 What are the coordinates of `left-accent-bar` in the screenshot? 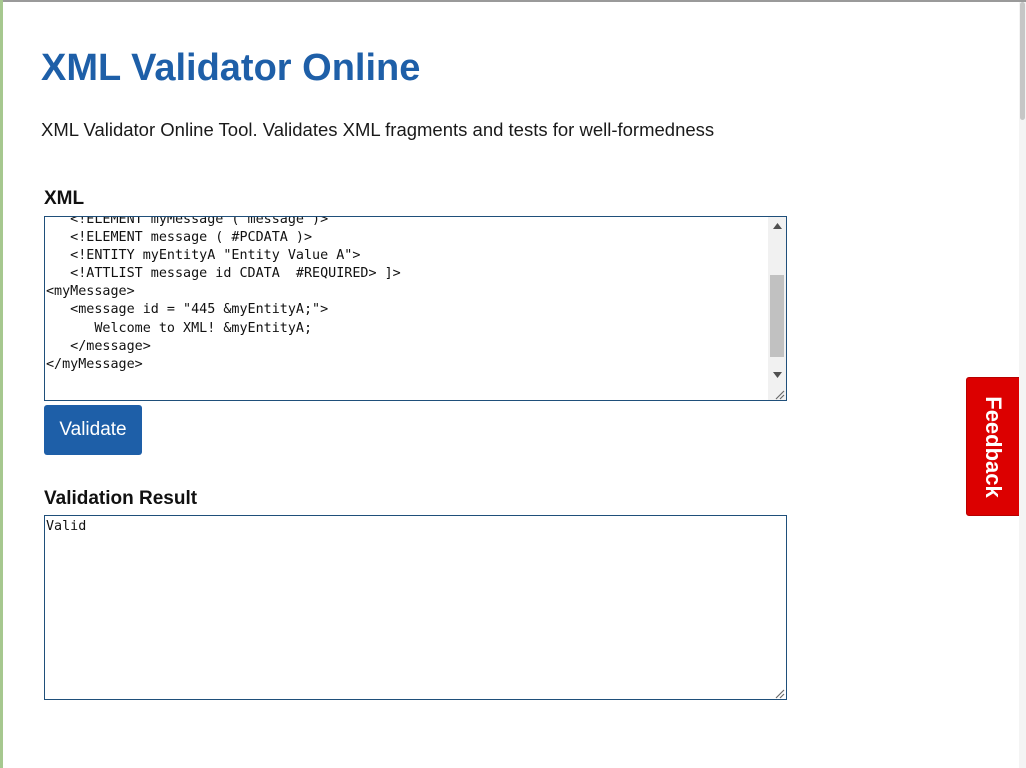 It's located at (1, 384).